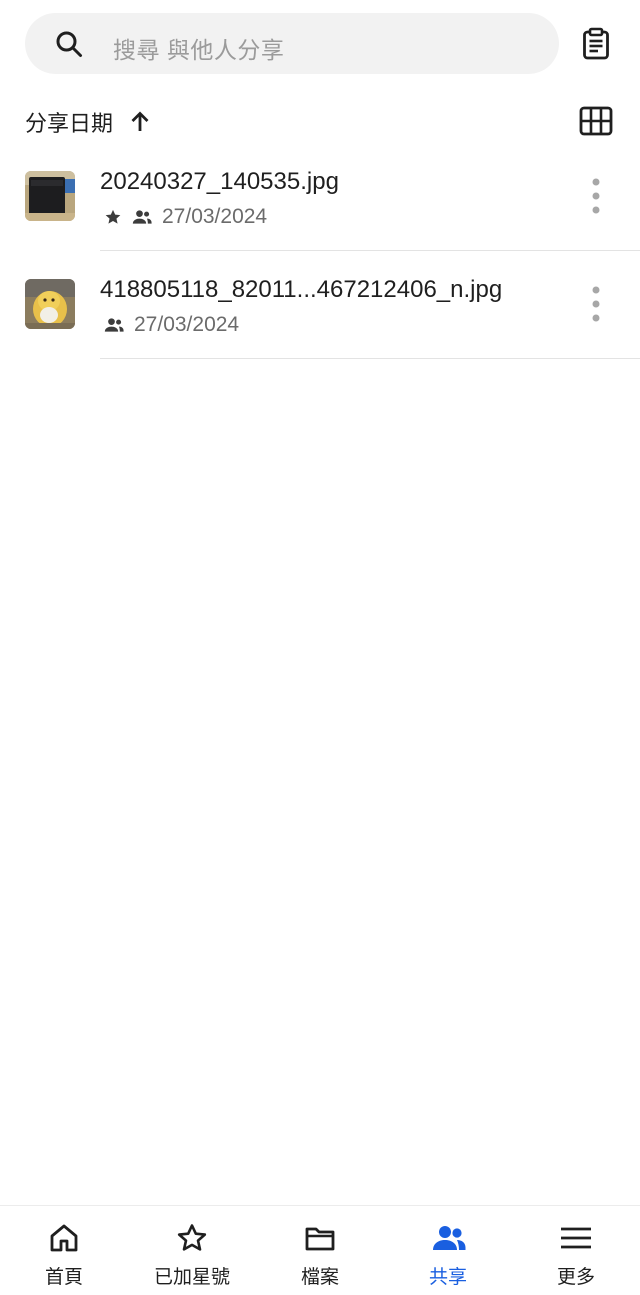  What do you see at coordinates (191, 1277) in the screenshot?
I see `nav-label: 已加星號` at bounding box center [191, 1277].